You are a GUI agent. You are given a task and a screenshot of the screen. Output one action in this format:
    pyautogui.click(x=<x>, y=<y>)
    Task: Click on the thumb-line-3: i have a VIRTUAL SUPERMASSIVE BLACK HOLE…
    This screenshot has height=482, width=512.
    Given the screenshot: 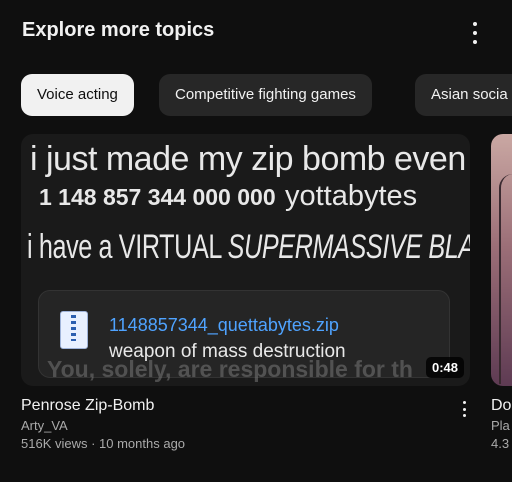 What is the action you would take?
    pyautogui.click(x=248, y=247)
    